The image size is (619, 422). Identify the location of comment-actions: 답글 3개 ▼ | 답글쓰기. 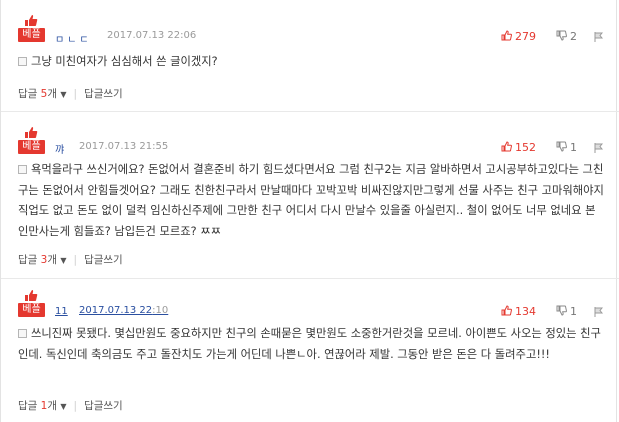
(70, 259).